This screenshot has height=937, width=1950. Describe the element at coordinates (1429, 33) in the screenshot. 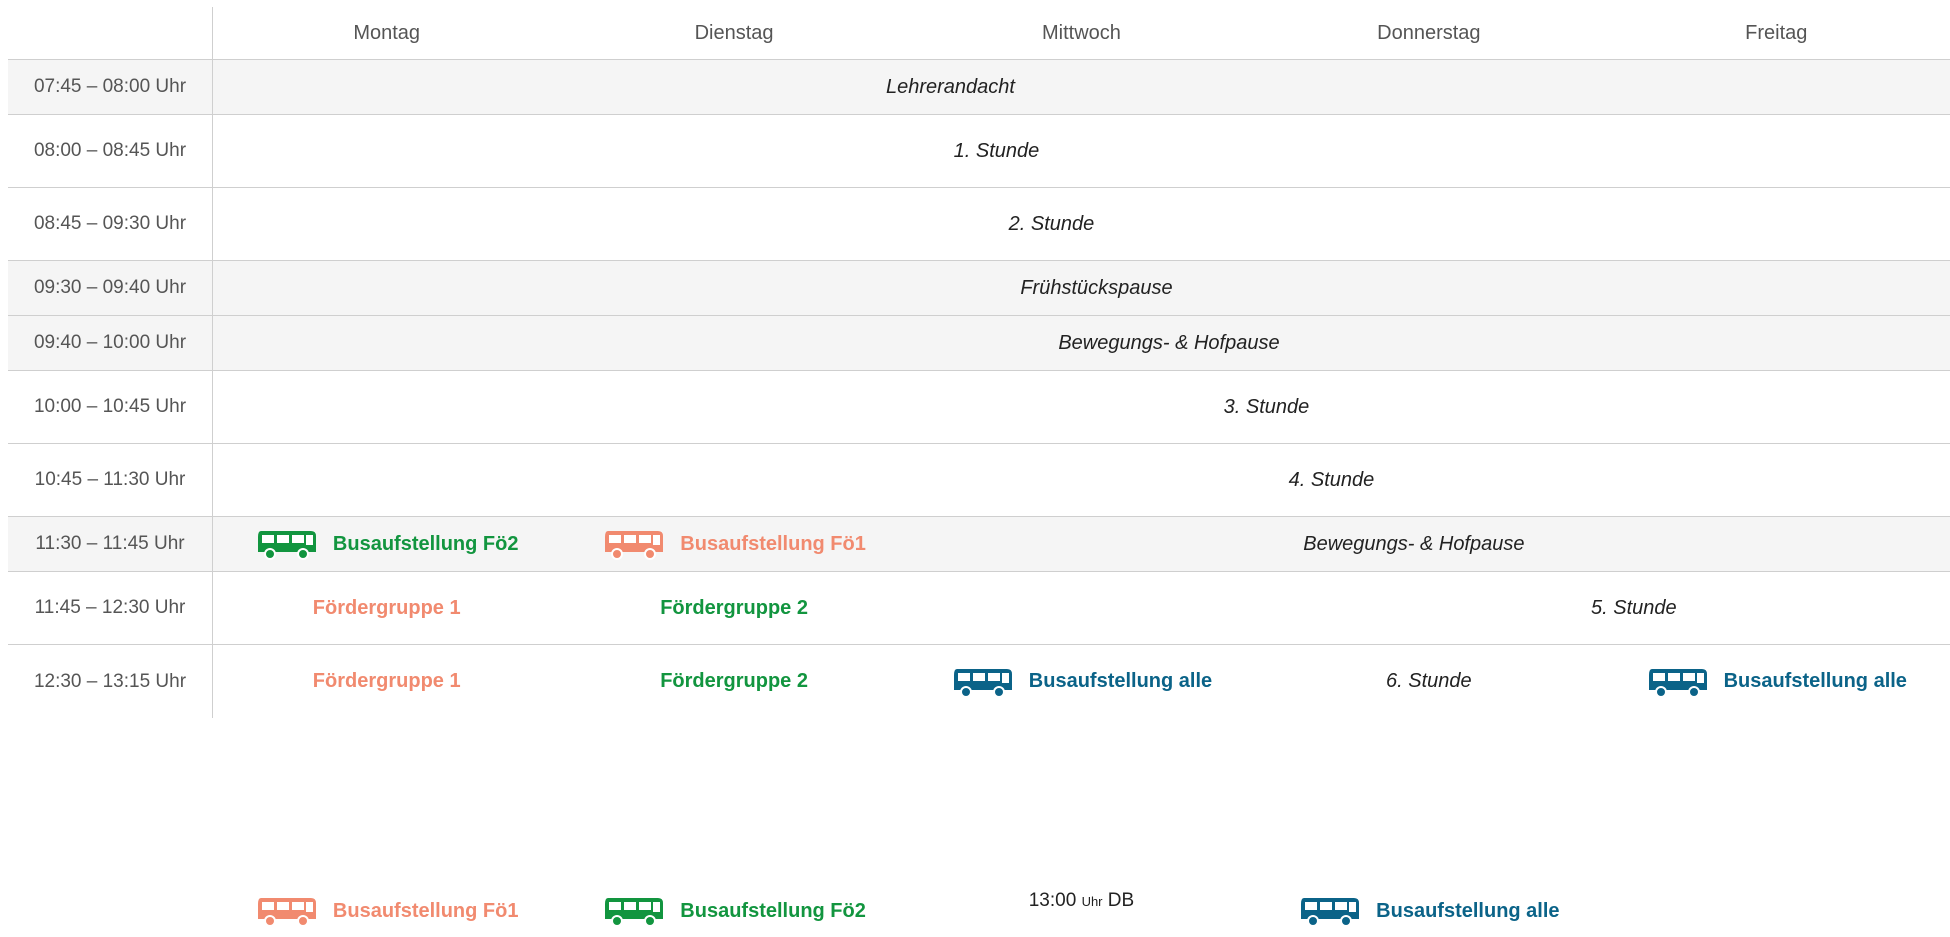

I see `header-day-donnerstag: Donnerstag` at that location.